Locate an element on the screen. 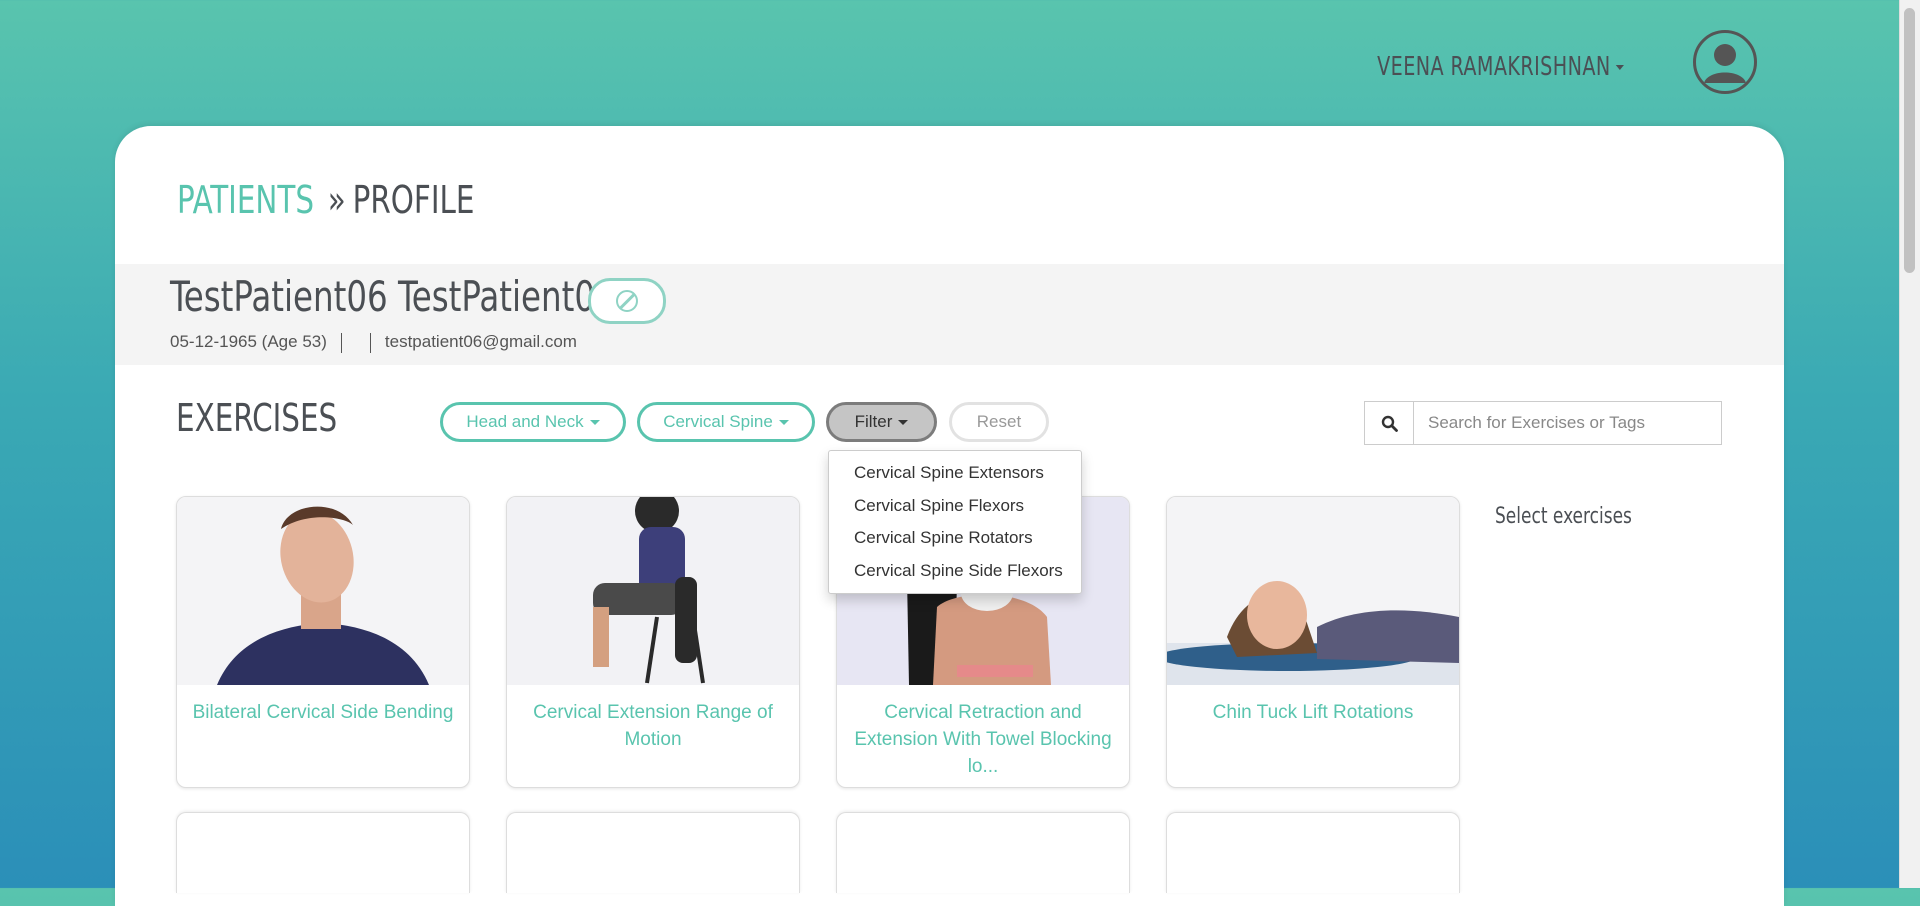 Image resolution: width=1920 pixels, height=906 pixels. filter-label: Filter is located at coordinates (873, 421).